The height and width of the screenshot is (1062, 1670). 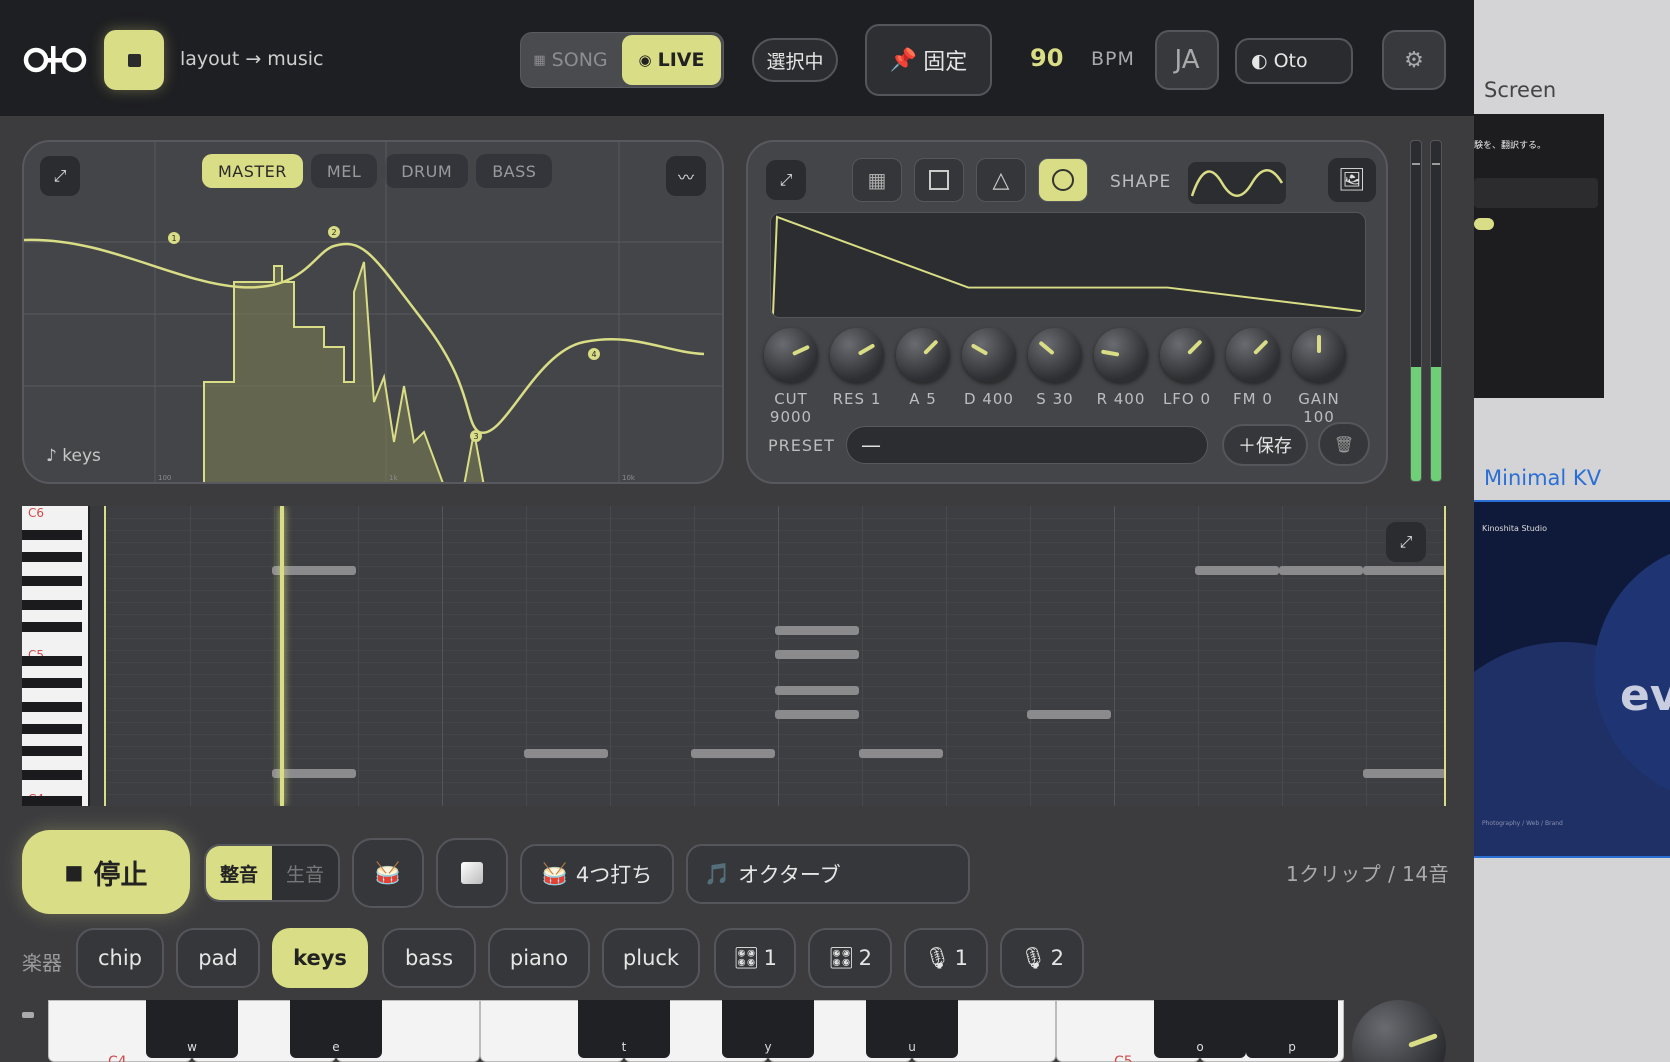 I want to click on triangle-shape-button: △, so click(x=1001, y=180).